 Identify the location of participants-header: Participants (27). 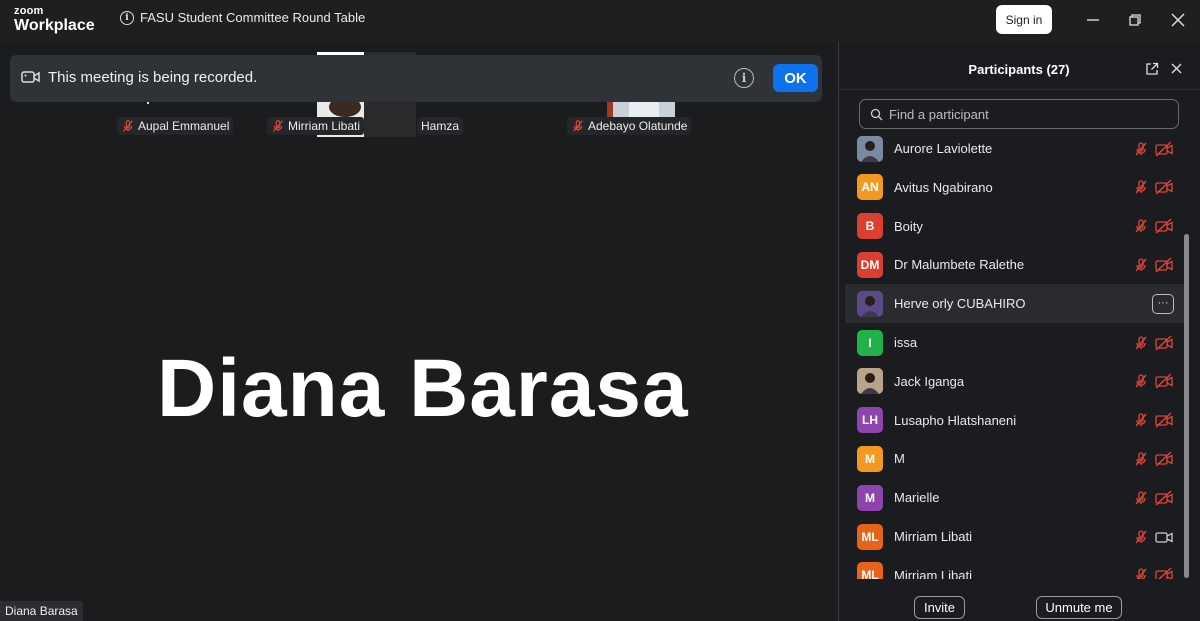
(1019, 66).